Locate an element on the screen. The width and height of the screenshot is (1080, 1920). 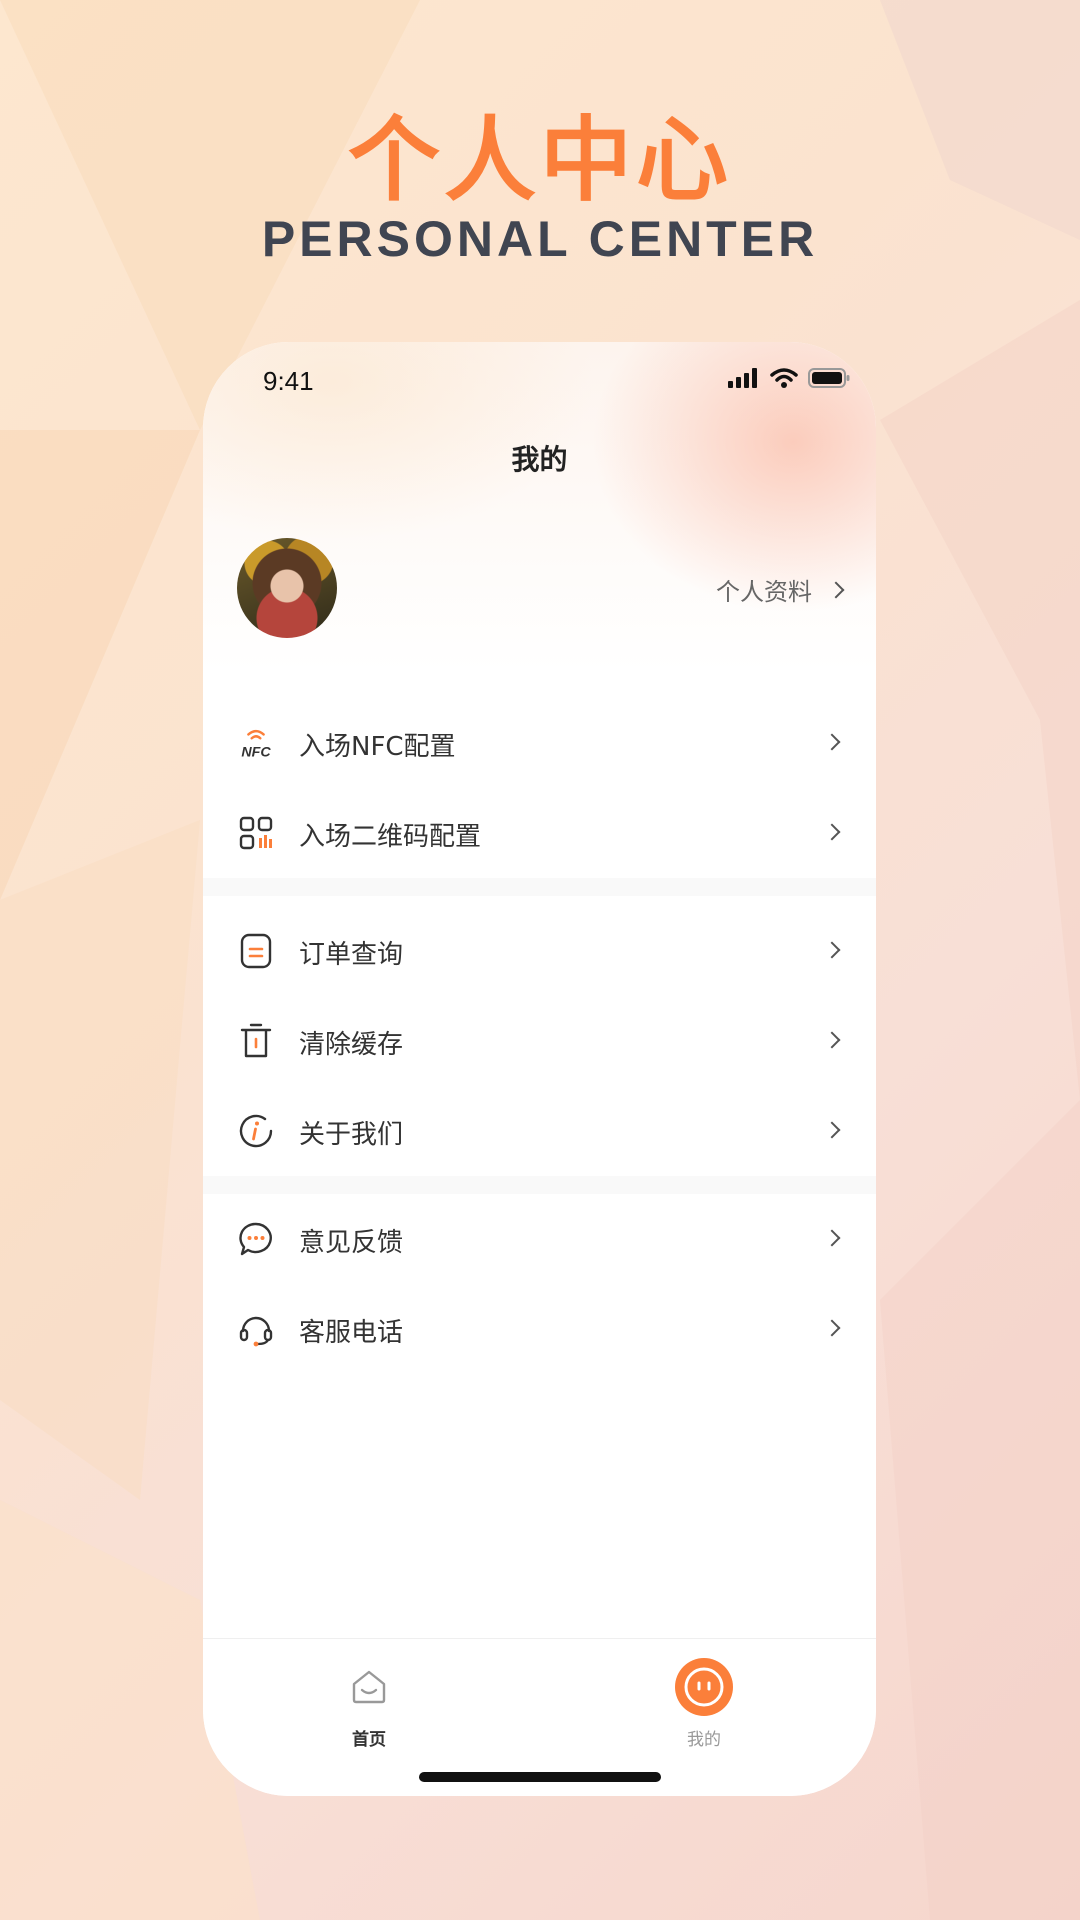
menu-group-general: 订单查询 清除缓存 关于我们 is located at coordinates (539, 1041).